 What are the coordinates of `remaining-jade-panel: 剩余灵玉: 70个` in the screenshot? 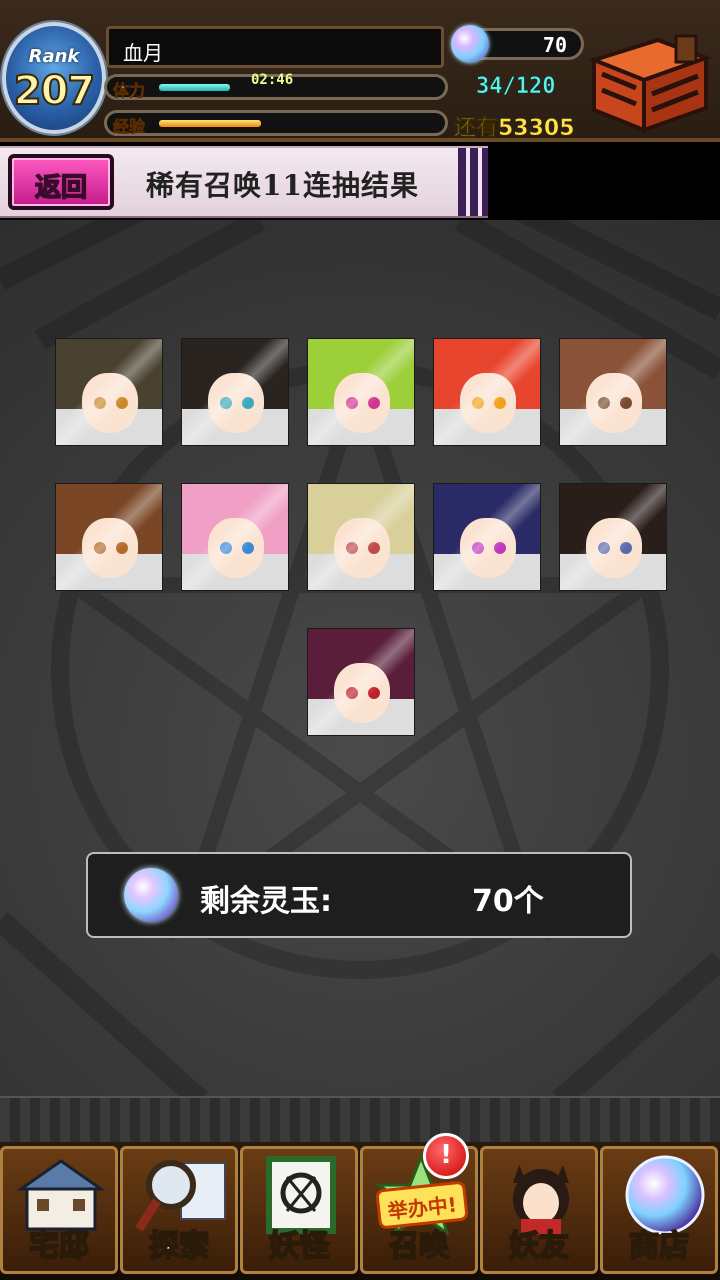 It's located at (359, 895).